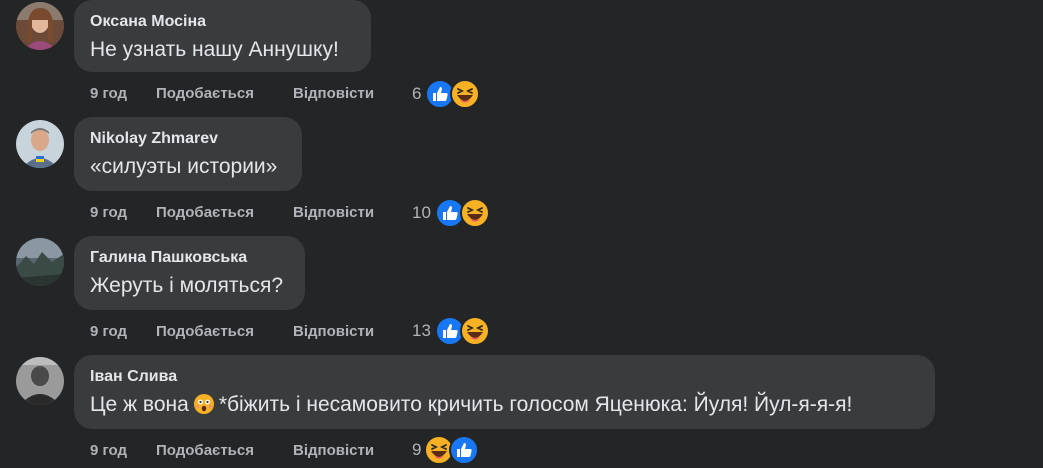  Describe the element at coordinates (447, 94) in the screenshot. I see `reactions-summary: 6` at that location.